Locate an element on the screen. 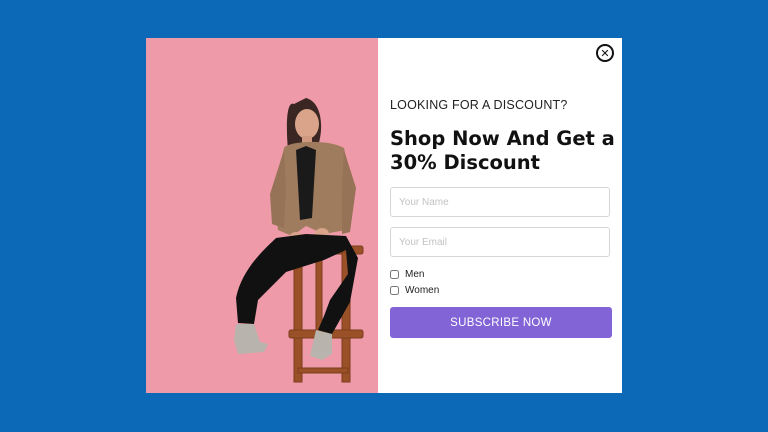 This screenshot has height=432, width=768. men-label: Men is located at coordinates (415, 274).